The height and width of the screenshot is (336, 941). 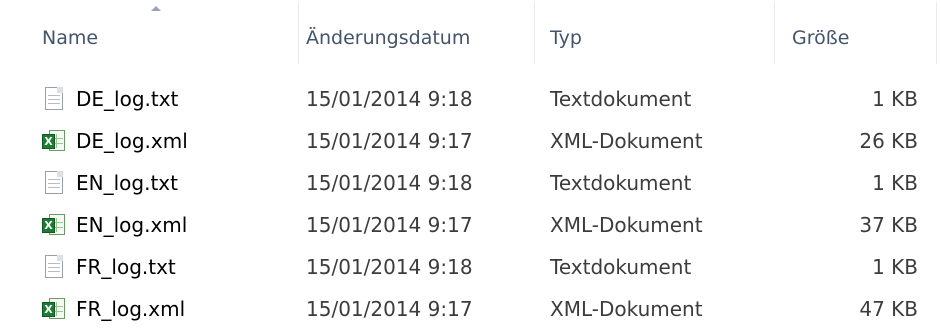 I want to click on file-size: 47 KB, so click(x=888, y=309).